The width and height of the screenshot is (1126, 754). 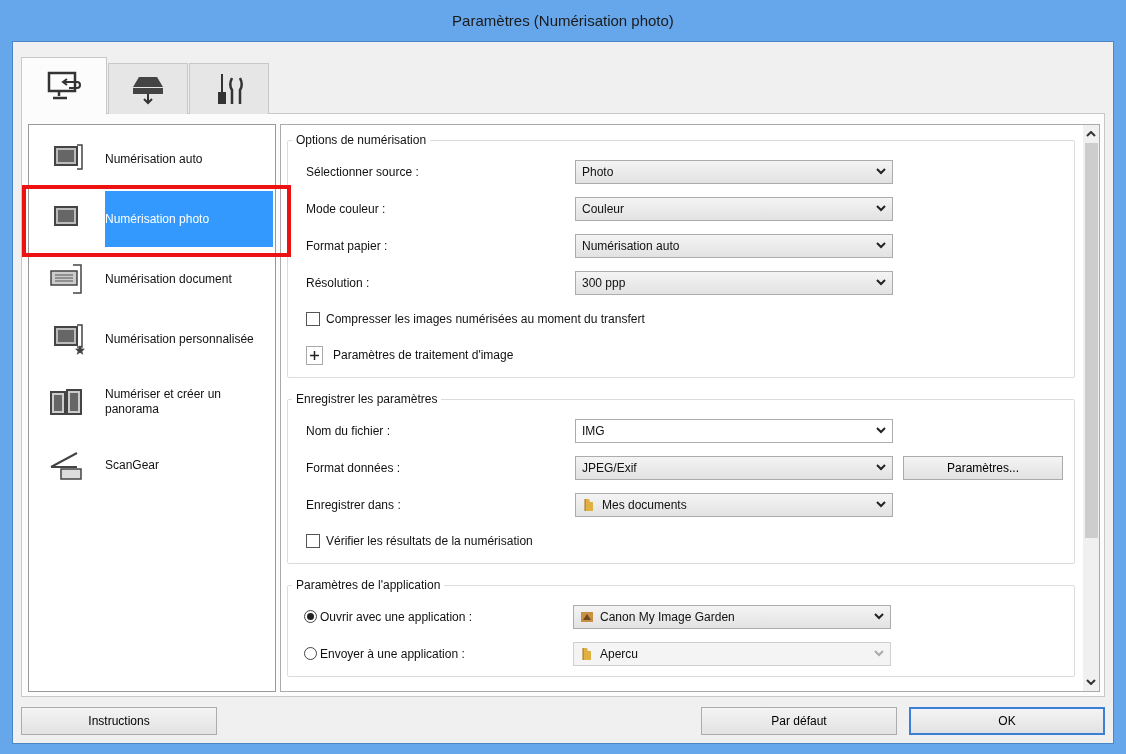 I want to click on dropdown: Mes documents, so click(x=734, y=504).